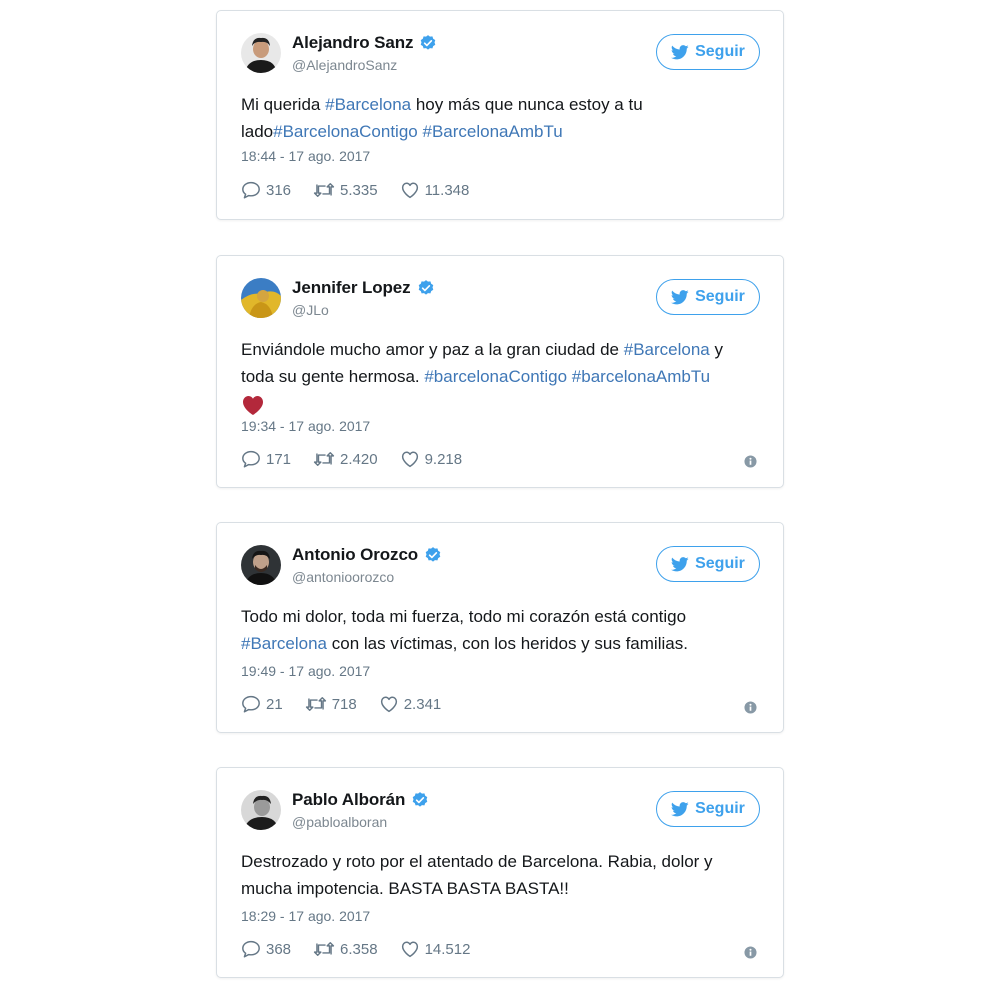  I want to click on tweet-actions: 171 2.420 9.218, so click(362, 459).